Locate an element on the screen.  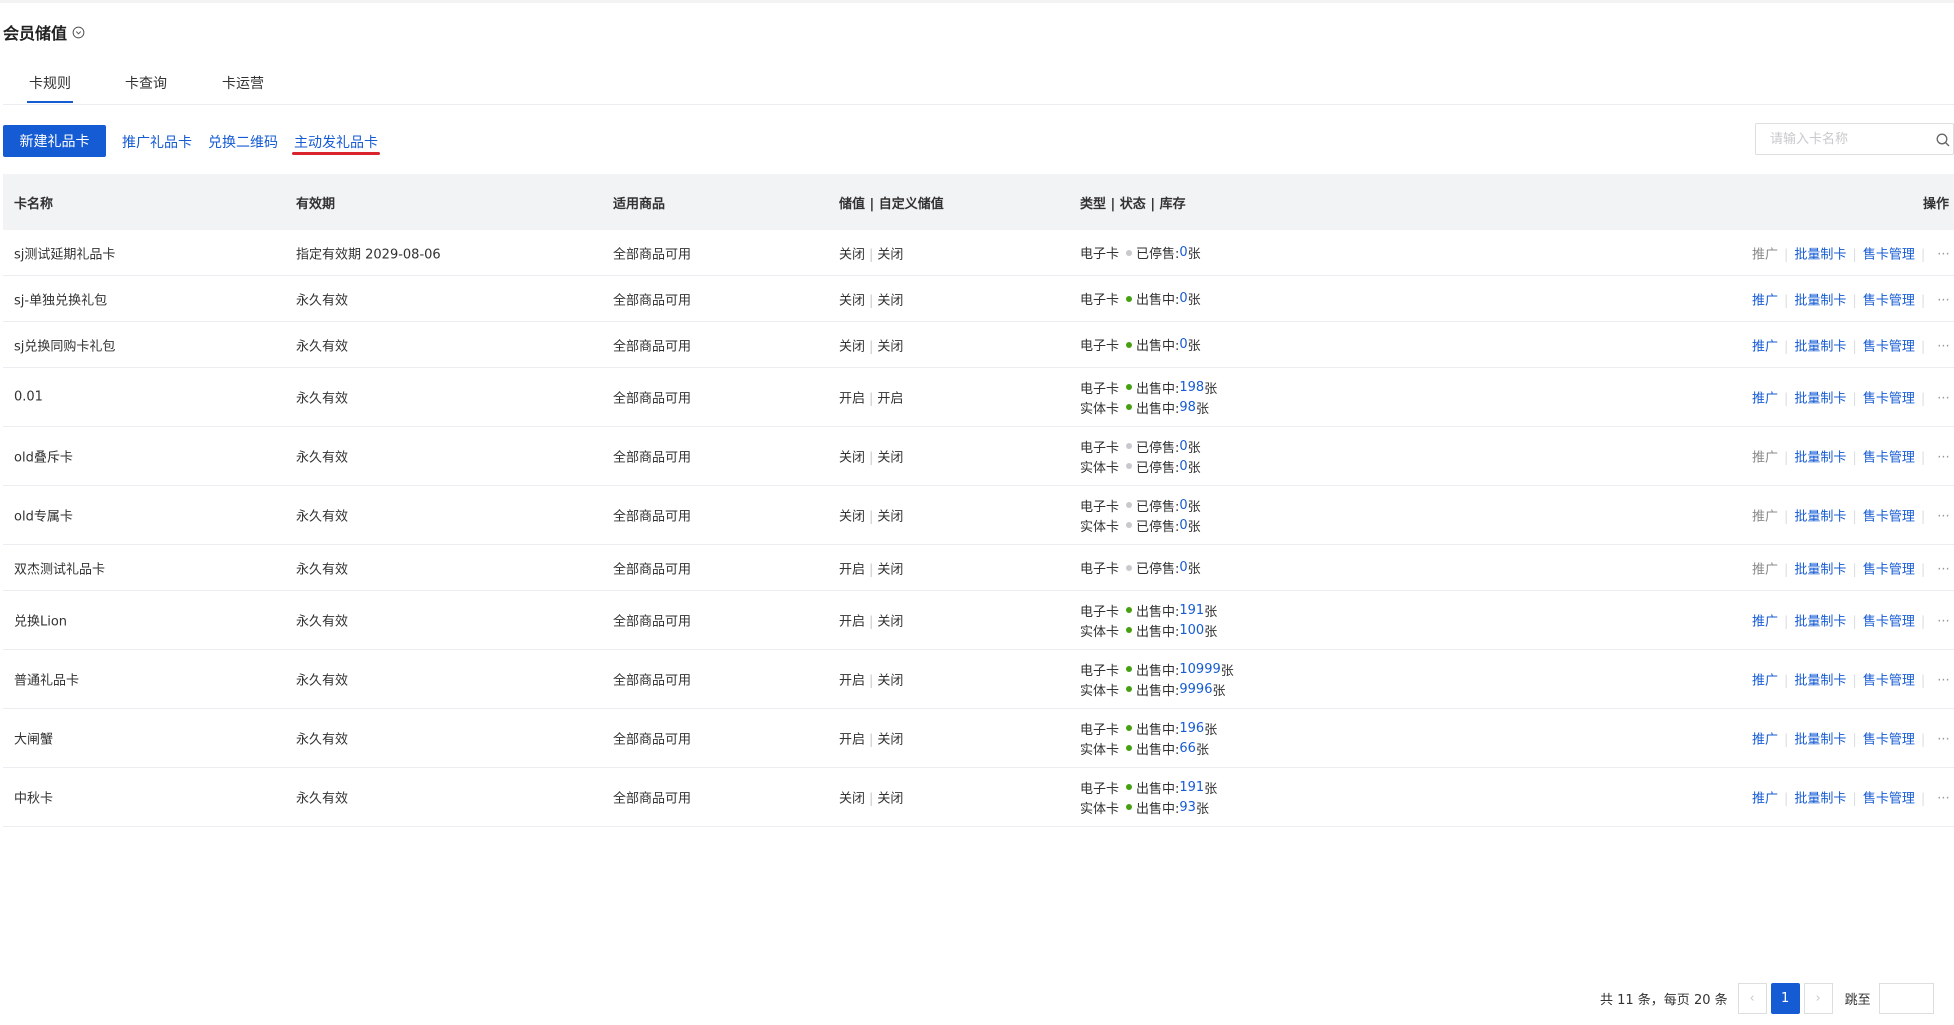
store-value-status: 关闭 is located at coordinates (852, 799).